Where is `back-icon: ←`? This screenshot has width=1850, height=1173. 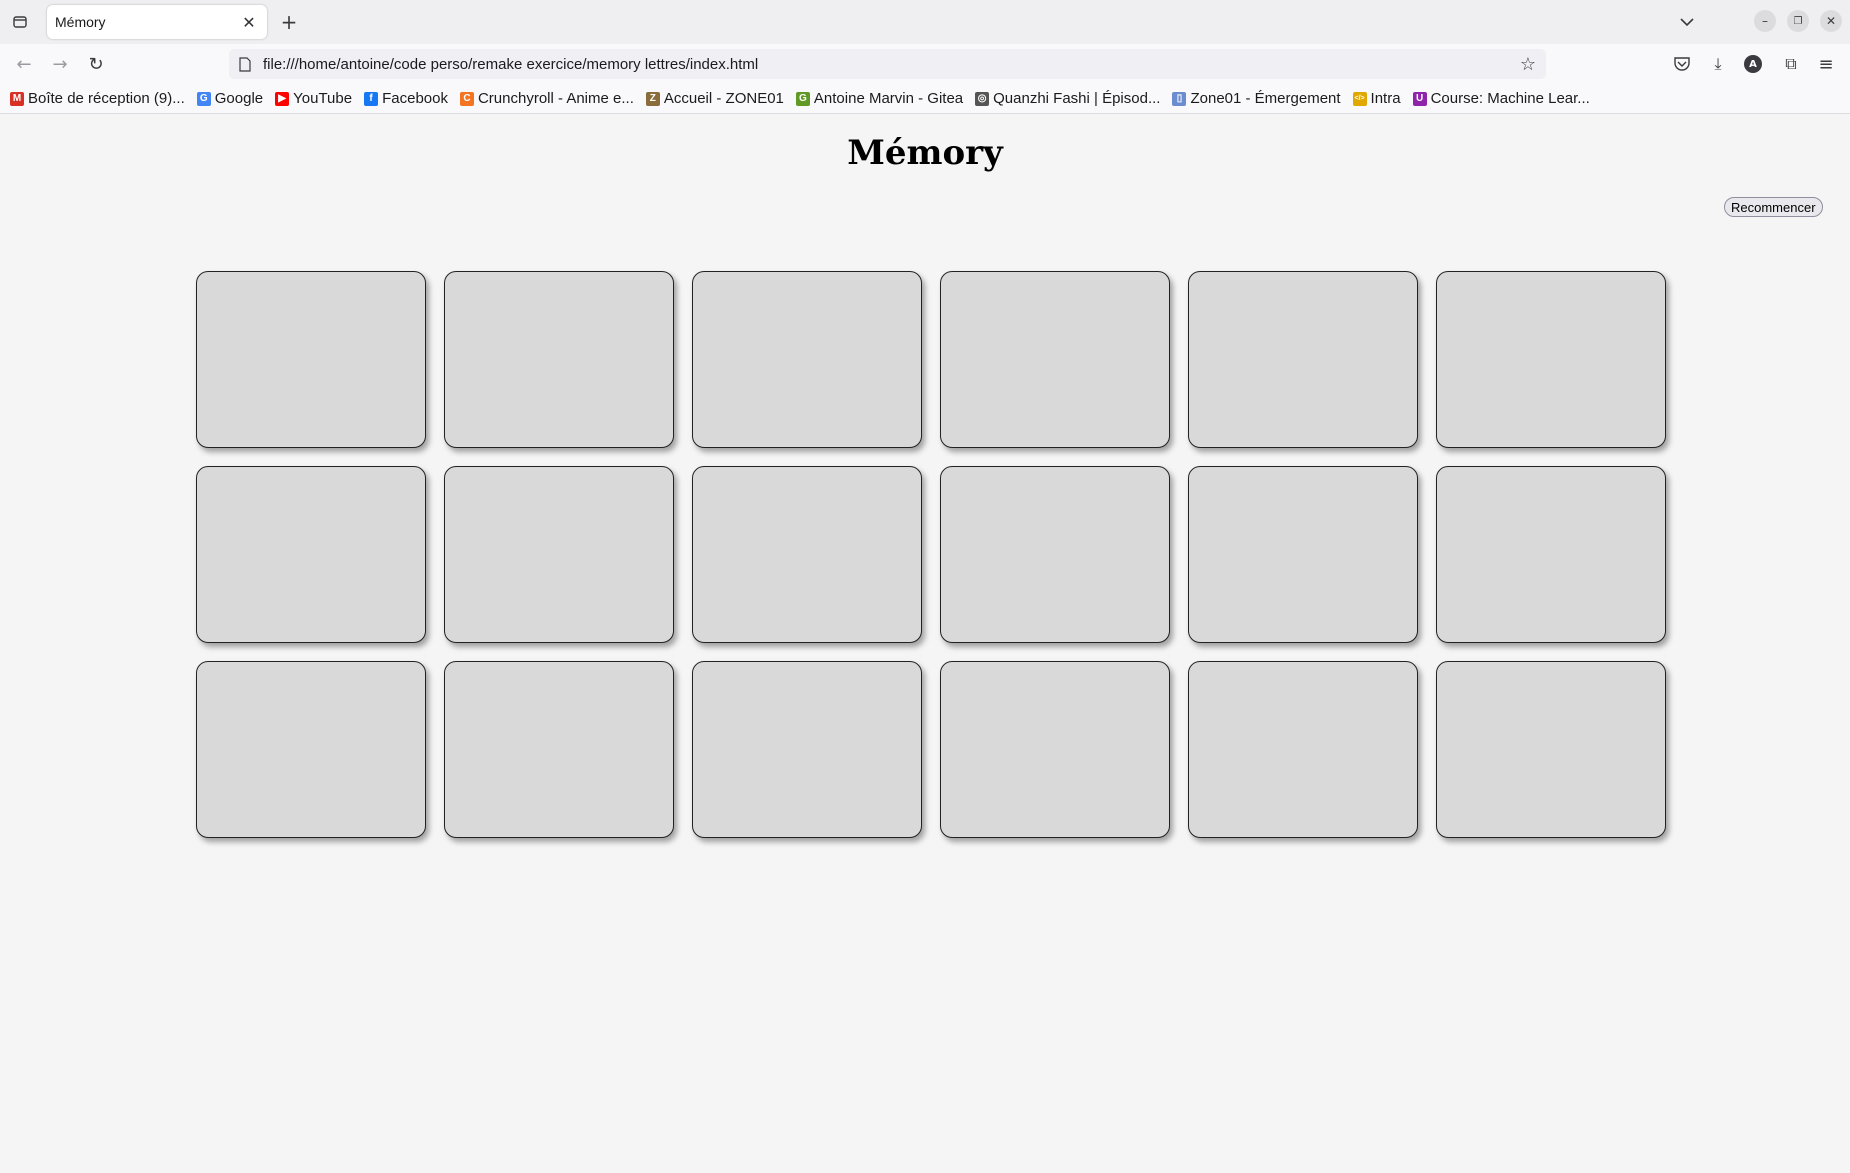 back-icon: ← is located at coordinates (24, 64).